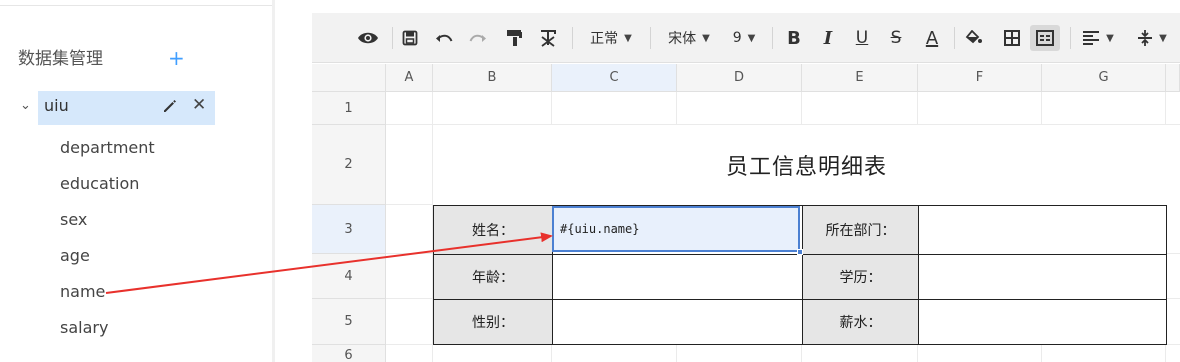 The width and height of the screenshot is (1180, 362). I want to click on value-cell-salary, so click(1042, 322).